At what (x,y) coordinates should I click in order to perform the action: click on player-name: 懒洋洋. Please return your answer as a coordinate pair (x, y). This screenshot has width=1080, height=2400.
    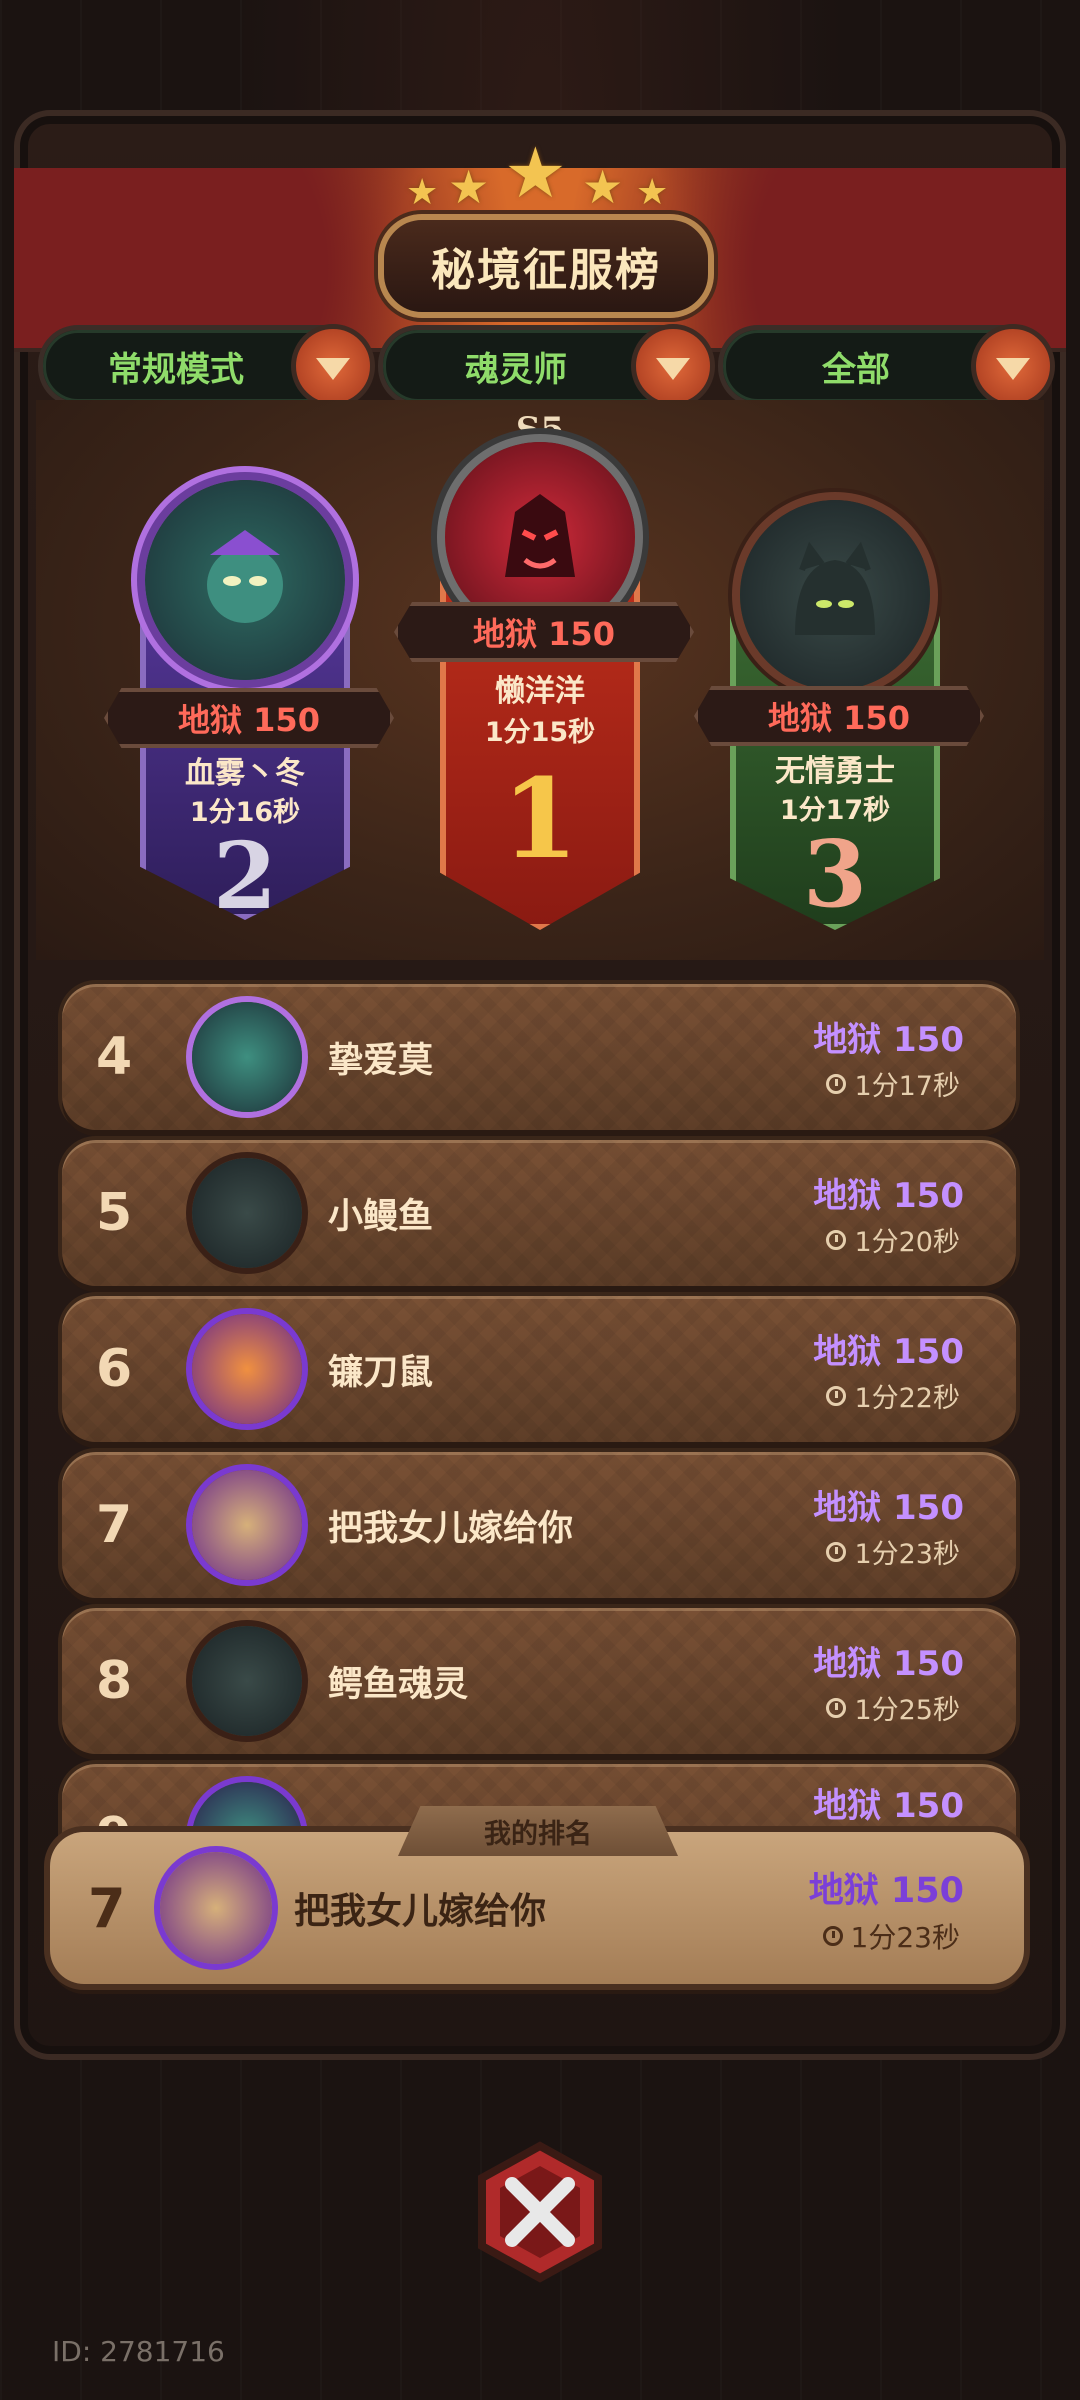
    Looking at the image, I should click on (540, 691).